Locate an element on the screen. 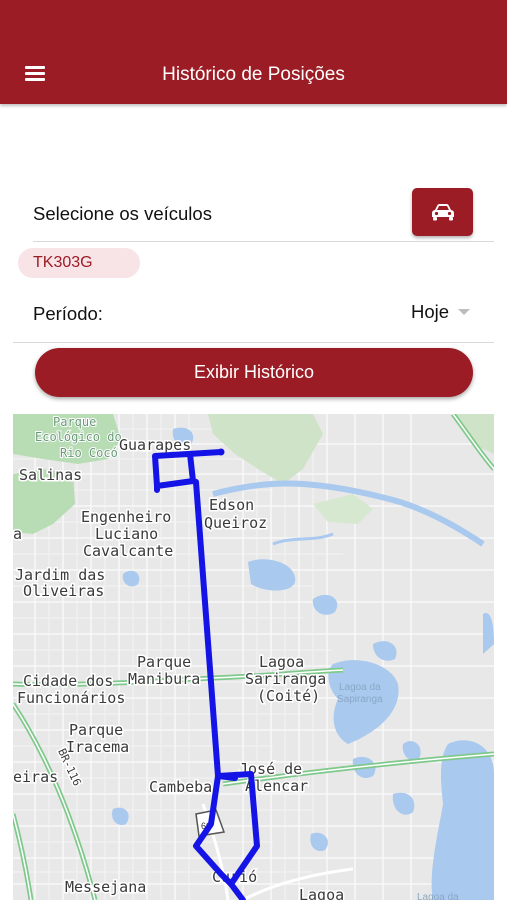 This screenshot has width=507, height=900. map-label: a is located at coordinates (17, 534).